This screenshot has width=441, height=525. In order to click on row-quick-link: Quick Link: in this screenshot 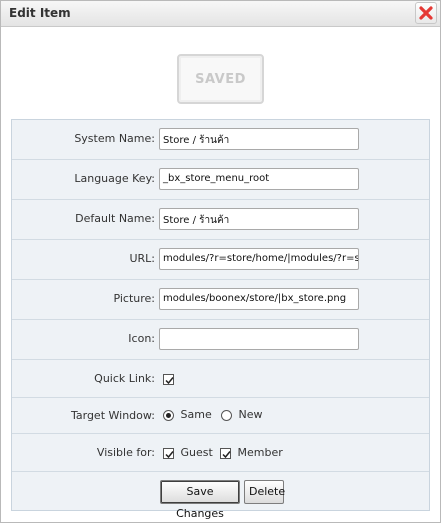, I will do `click(220, 379)`.